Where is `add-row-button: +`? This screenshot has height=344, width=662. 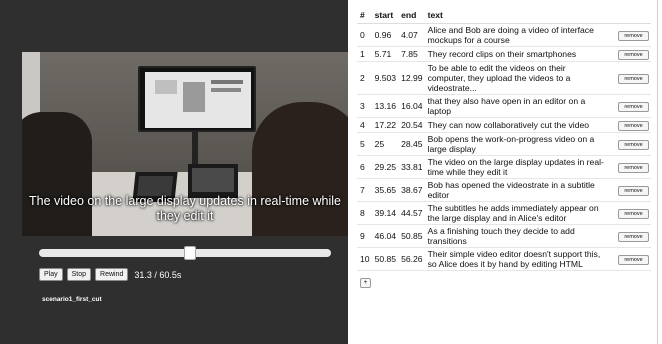
add-row-button: + is located at coordinates (365, 283).